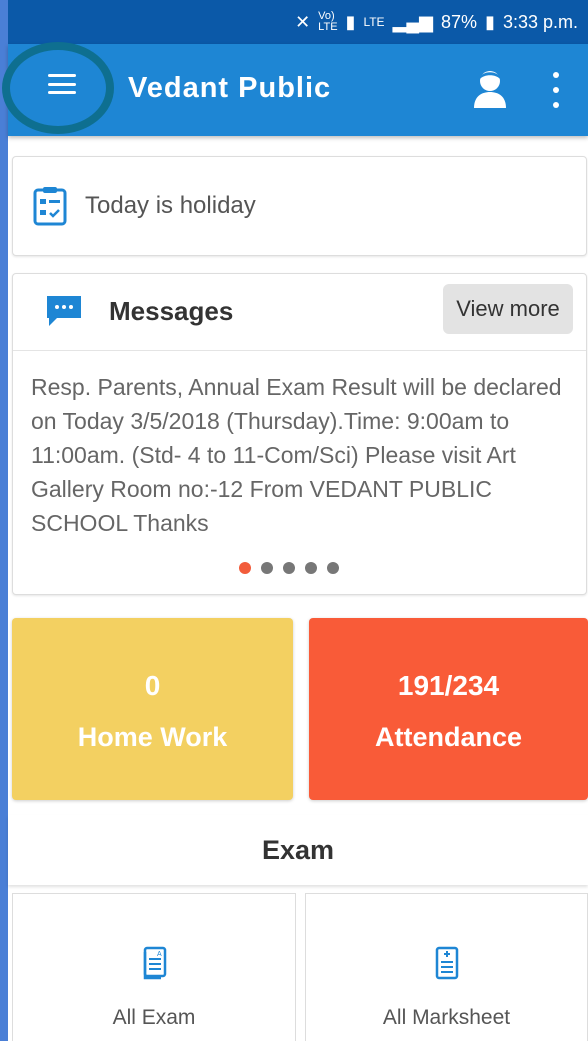 The image size is (588, 1041). I want to click on holiday-card: Today is holiday, so click(299, 206).